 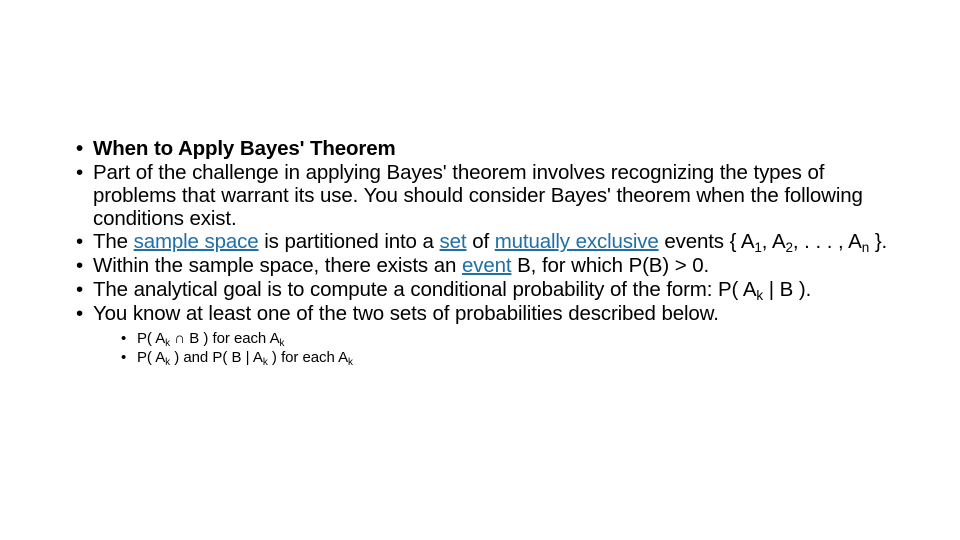 I want to click on subscript-1: 1, so click(x=758, y=248).